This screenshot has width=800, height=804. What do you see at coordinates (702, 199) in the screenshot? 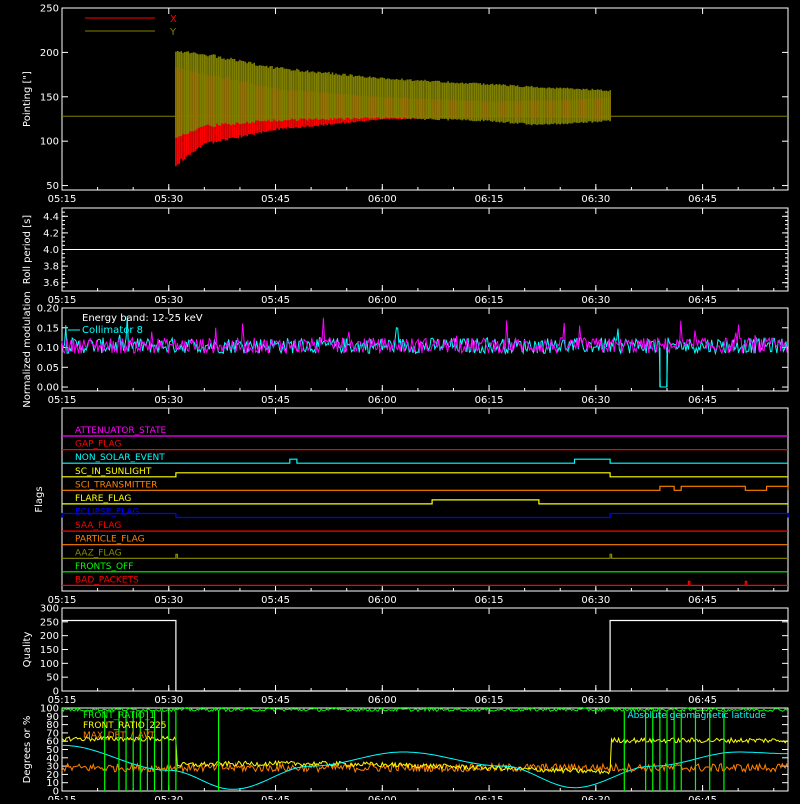
I see `pointing-xtick-label: 06:45` at bounding box center [702, 199].